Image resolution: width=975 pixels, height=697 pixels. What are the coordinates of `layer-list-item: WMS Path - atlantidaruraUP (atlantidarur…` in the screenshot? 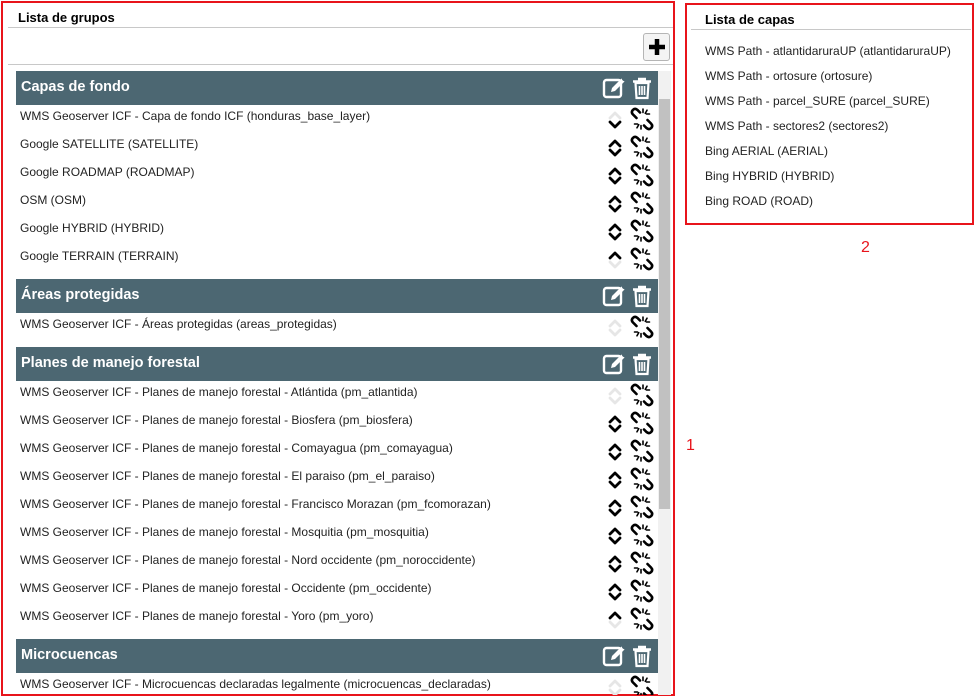 It's located at (828, 51).